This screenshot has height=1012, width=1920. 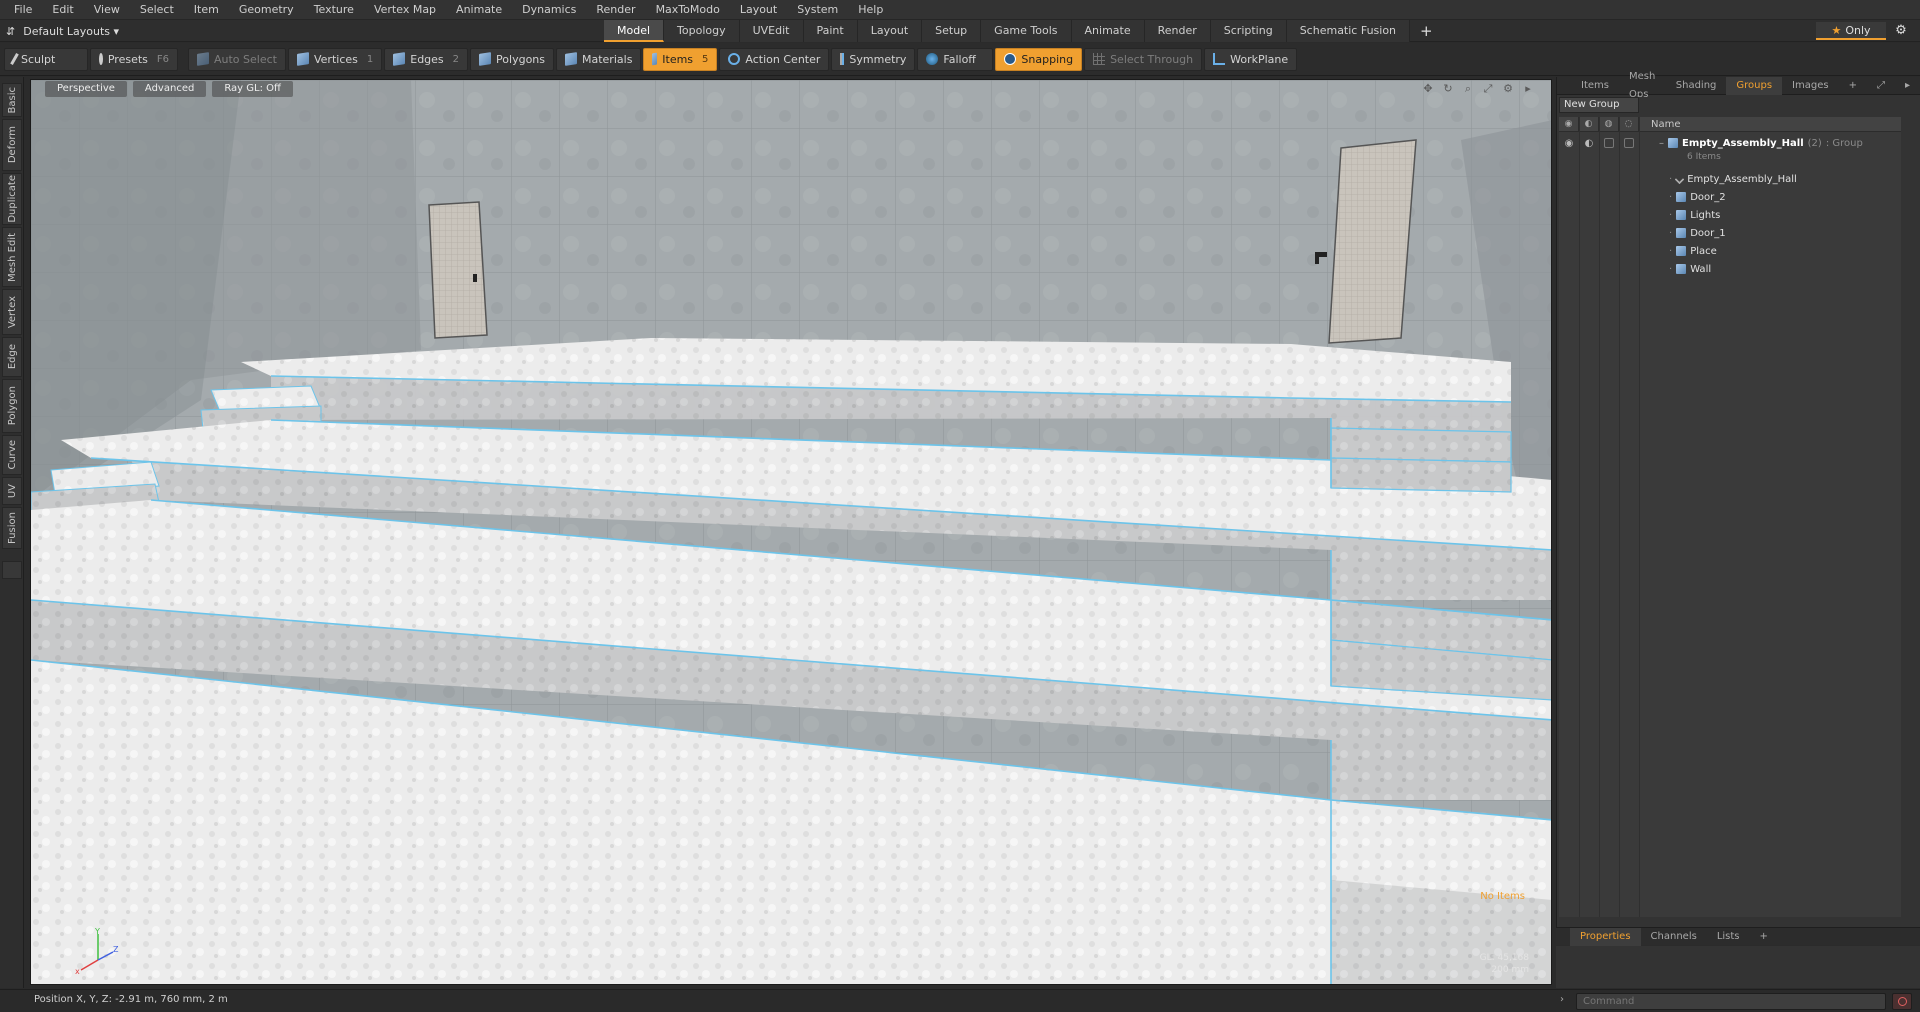 I want to click on visibility-col-icon: ◉, so click(x=1569, y=124).